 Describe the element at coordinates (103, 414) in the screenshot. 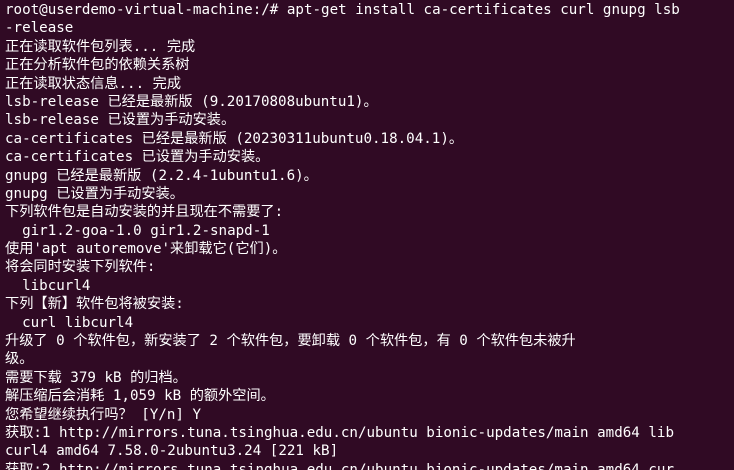

I see `terminal-line-continue-prompt: 您希望继续执行吗？ [Y/n] Y` at that location.